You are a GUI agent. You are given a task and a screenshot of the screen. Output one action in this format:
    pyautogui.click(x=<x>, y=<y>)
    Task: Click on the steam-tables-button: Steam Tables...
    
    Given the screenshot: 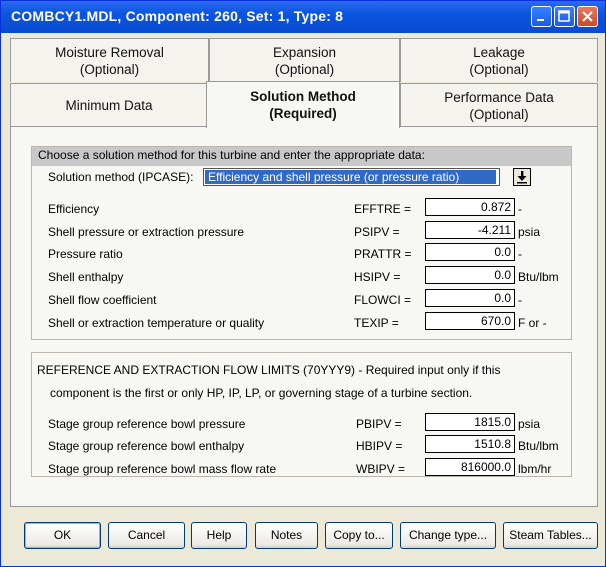 What is the action you would take?
    pyautogui.click(x=550, y=535)
    